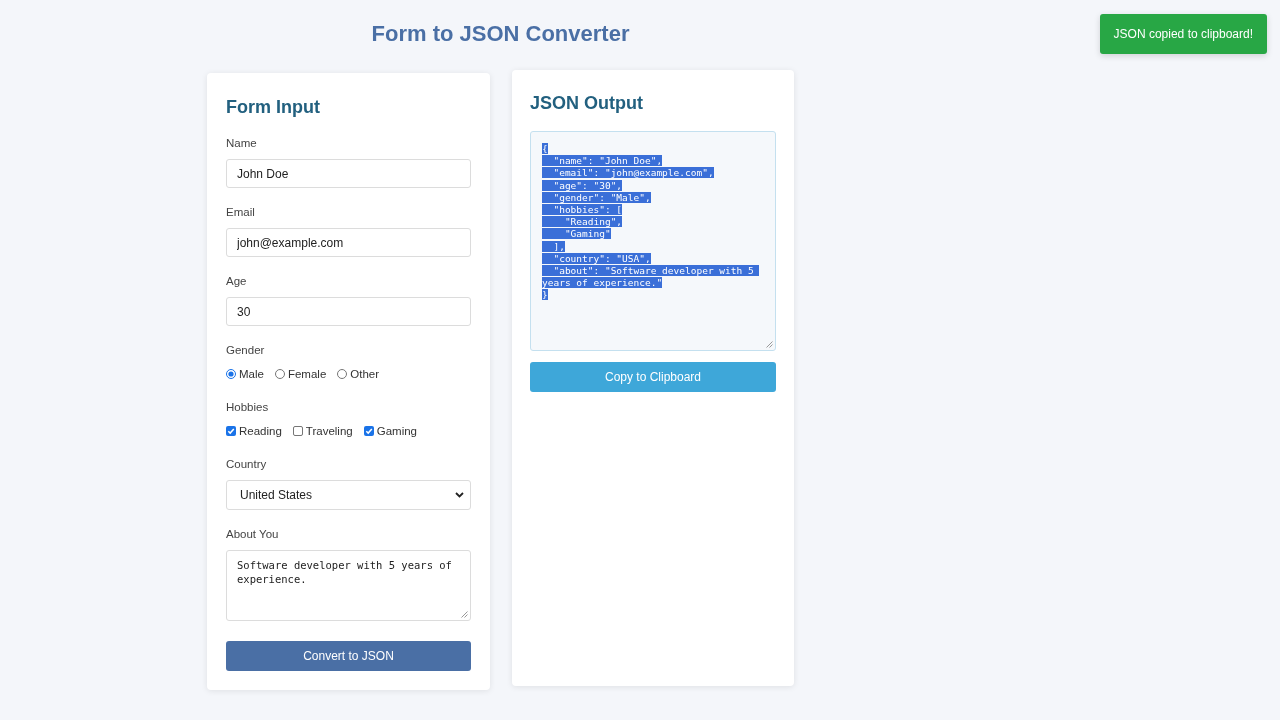  What do you see at coordinates (251, 374) in the screenshot?
I see `option-label: Male` at bounding box center [251, 374].